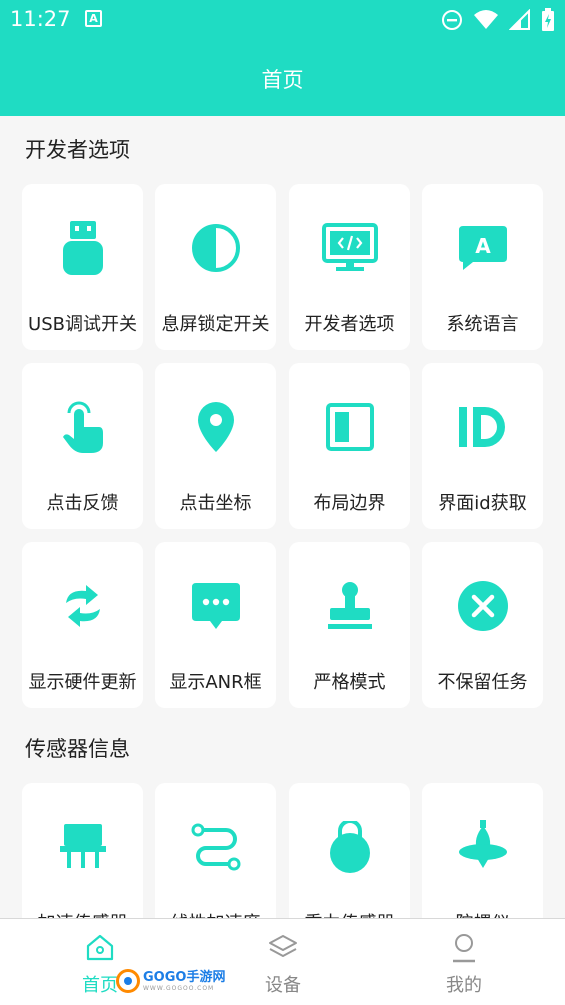 The width and height of the screenshot is (565, 1005). Describe the element at coordinates (482, 682) in the screenshot. I see `card-label: 不保留任务` at that location.